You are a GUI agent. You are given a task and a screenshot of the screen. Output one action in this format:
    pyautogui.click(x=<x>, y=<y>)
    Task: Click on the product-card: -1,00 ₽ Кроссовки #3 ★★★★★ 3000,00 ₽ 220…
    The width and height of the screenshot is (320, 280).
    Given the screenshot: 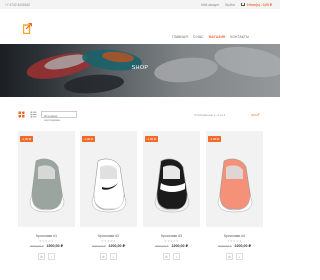 What is the action you would take?
    pyautogui.click(x=171, y=201)
    